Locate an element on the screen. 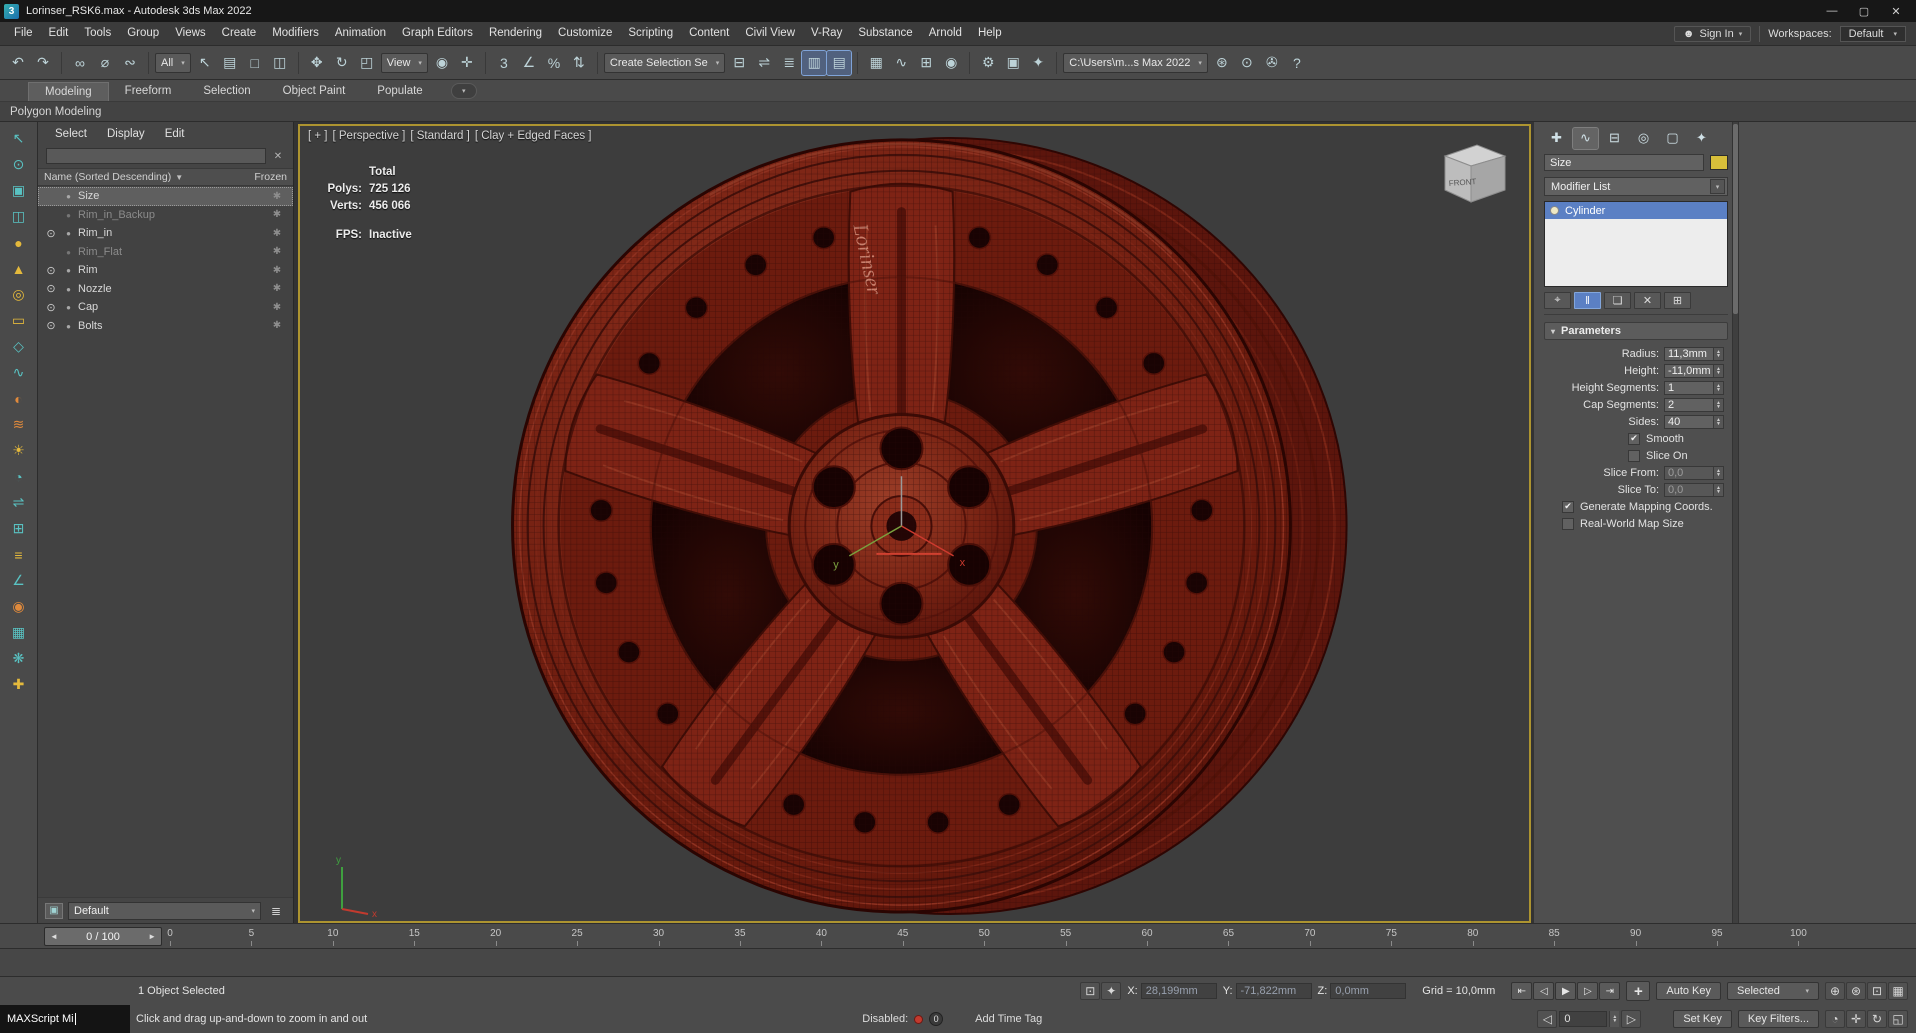 The height and width of the screenshot is (1033, 1916). timeline-tick: 45 is located at coordinates (940, 936).